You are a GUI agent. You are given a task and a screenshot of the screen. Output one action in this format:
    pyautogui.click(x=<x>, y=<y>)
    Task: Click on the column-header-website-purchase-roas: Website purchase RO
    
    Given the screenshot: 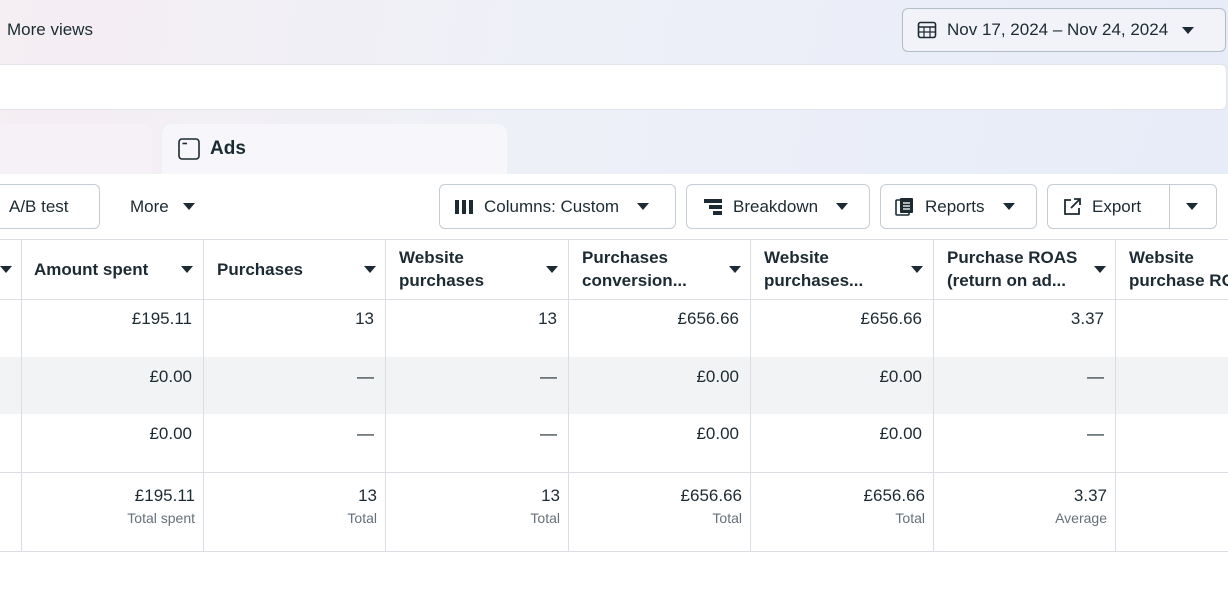 What is the action you would take?
    pyautogui.click(x=1178, y=269)
    